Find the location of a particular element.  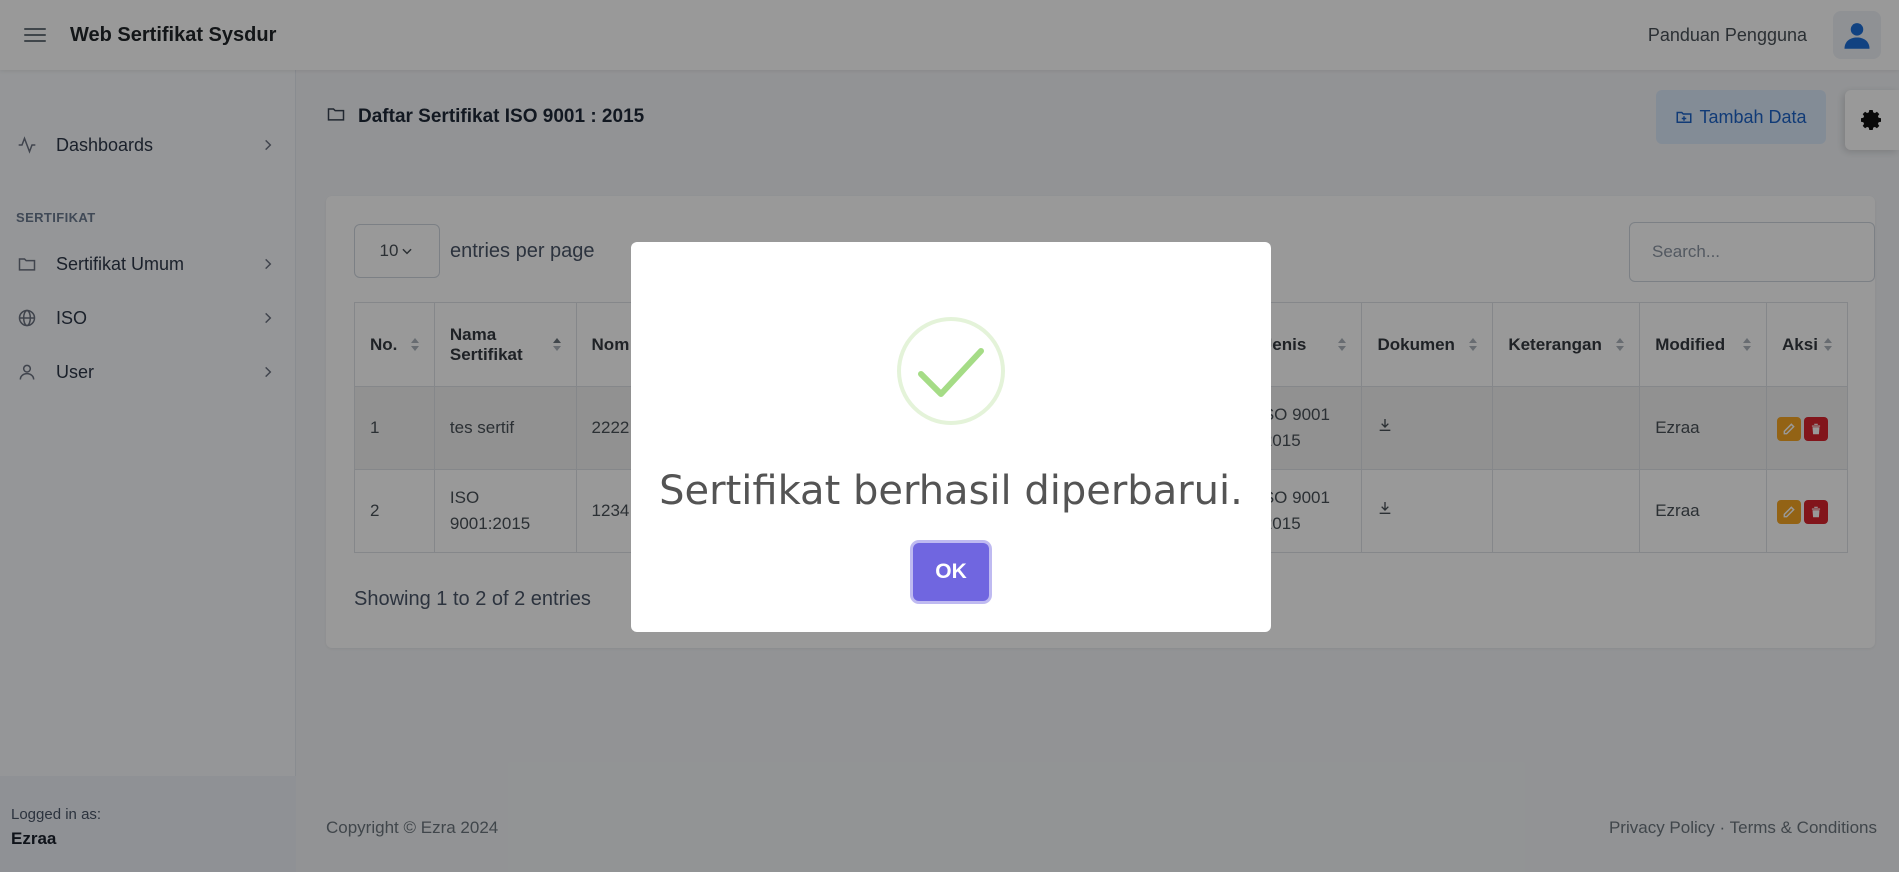

dialog-message: Sertifikat berhasil diperbarui. is located at coordinates (951, 491).